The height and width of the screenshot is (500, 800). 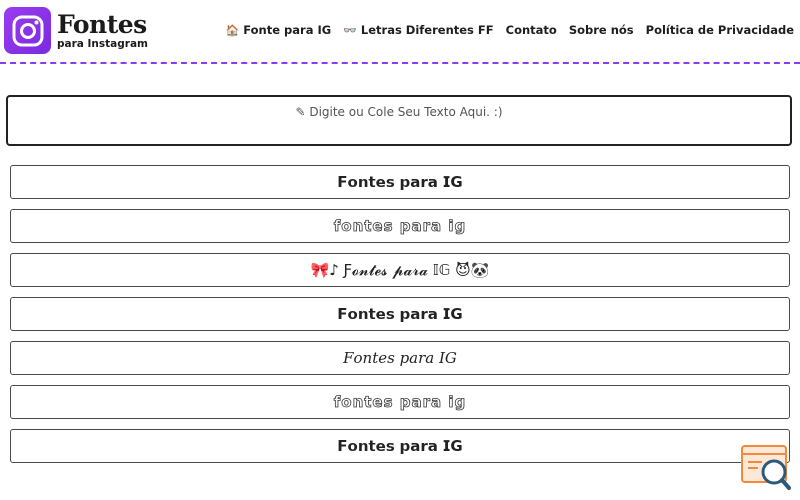 I want to click on font-result-row: F𝑜𝑛𝑡e𝑠 𝑝𝑎𝑟𝑎 I𝐺, so click(x=400, y=358).